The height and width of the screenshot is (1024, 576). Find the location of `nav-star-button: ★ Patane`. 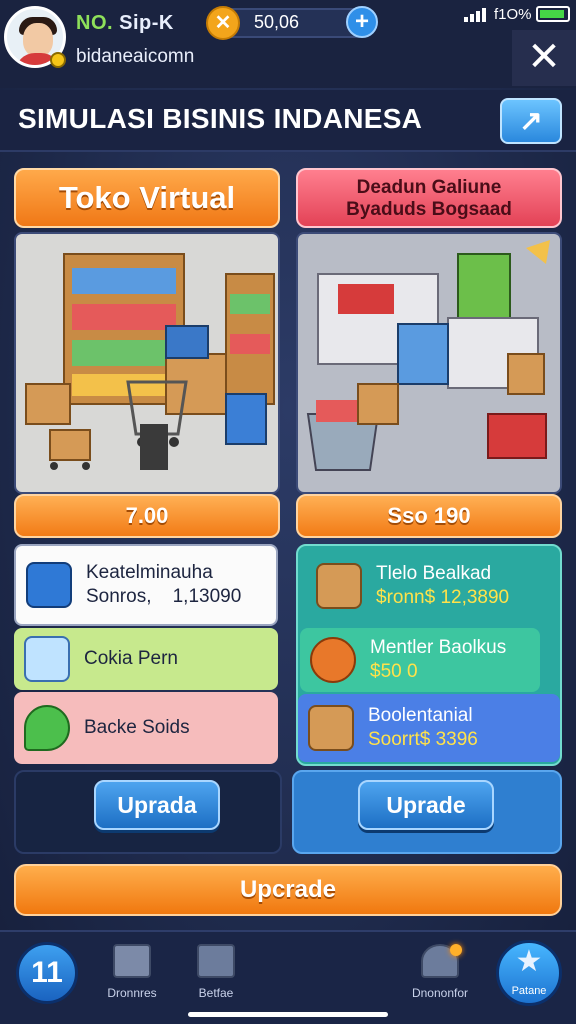

nav-star-button: ★ Patane is located at coordinates (529, 973).